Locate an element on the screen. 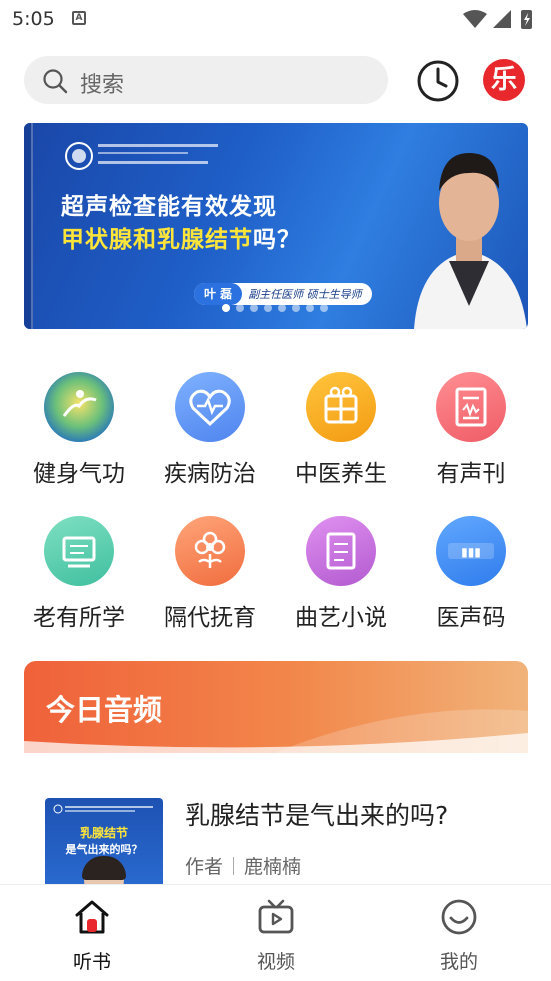 The width and height of the screenshot is (551, 981). hospital-logo-icon is located at coordinates (141, 156).